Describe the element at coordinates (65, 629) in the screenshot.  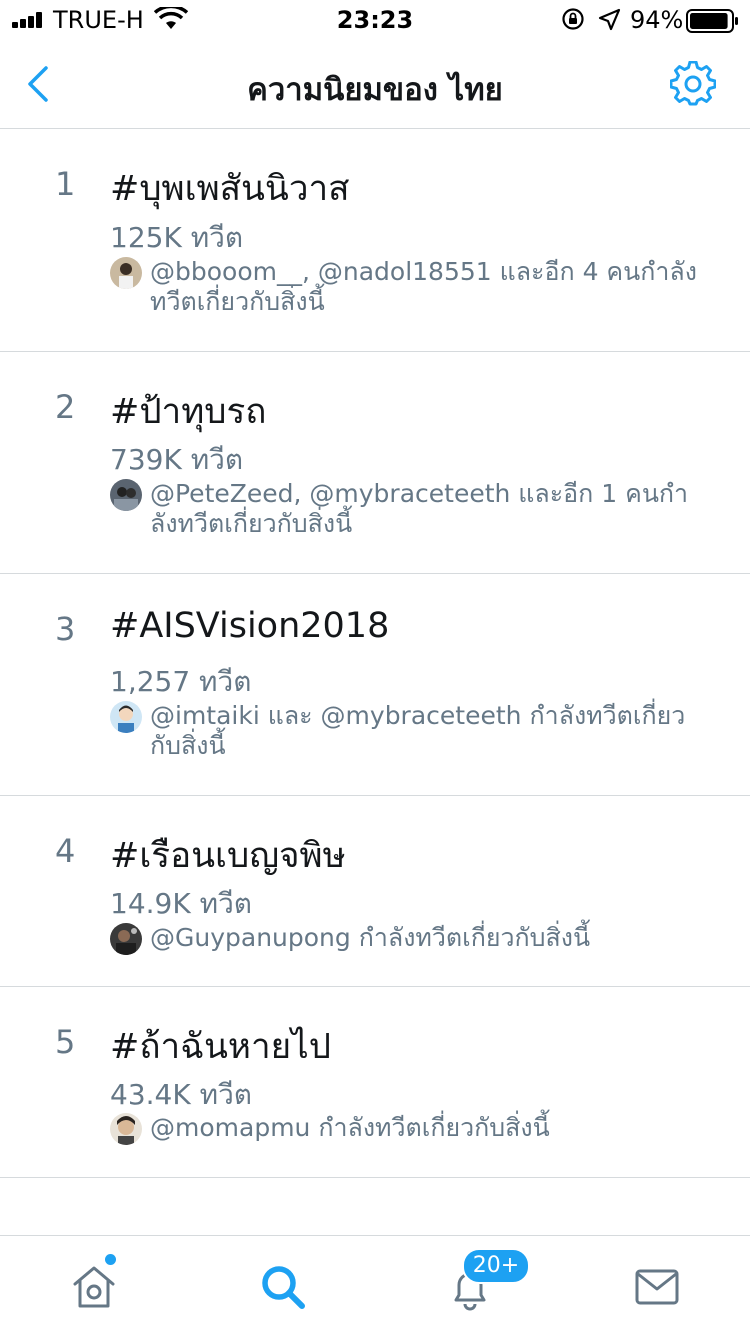
I see `trend-rank: 3` at that location.